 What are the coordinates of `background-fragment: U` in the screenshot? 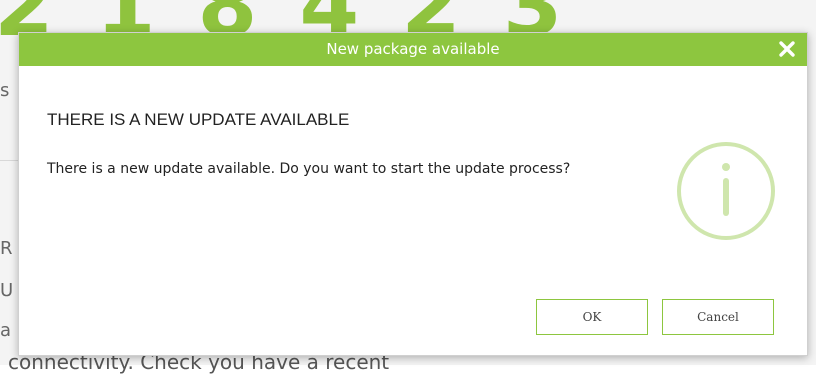 It's located at (7, 290).